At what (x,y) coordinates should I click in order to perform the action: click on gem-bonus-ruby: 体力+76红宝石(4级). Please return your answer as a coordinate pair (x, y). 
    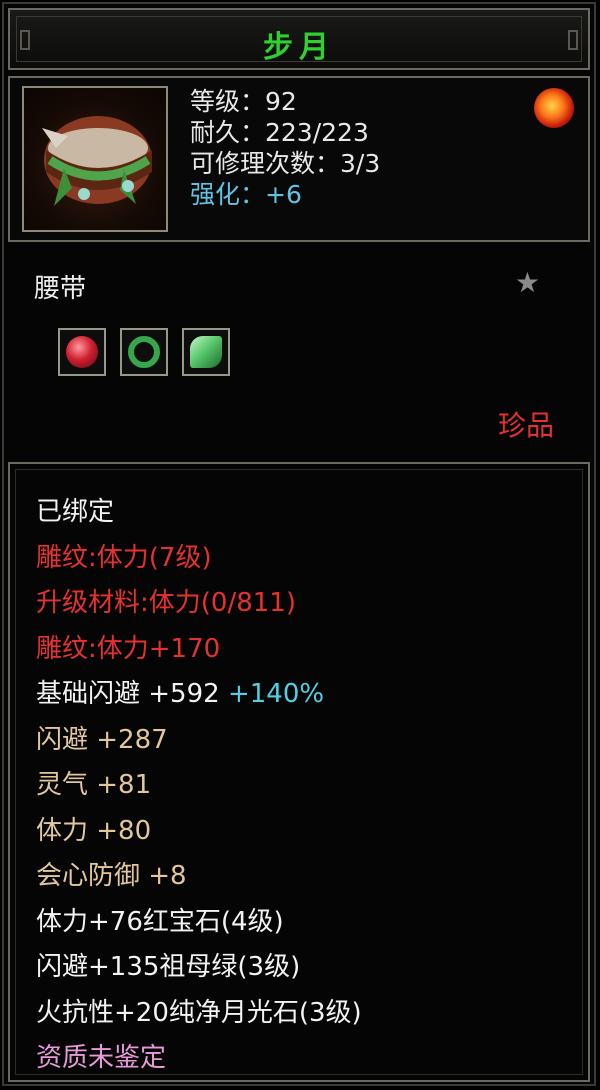
    Looking at the image, I should click on (160, 921).